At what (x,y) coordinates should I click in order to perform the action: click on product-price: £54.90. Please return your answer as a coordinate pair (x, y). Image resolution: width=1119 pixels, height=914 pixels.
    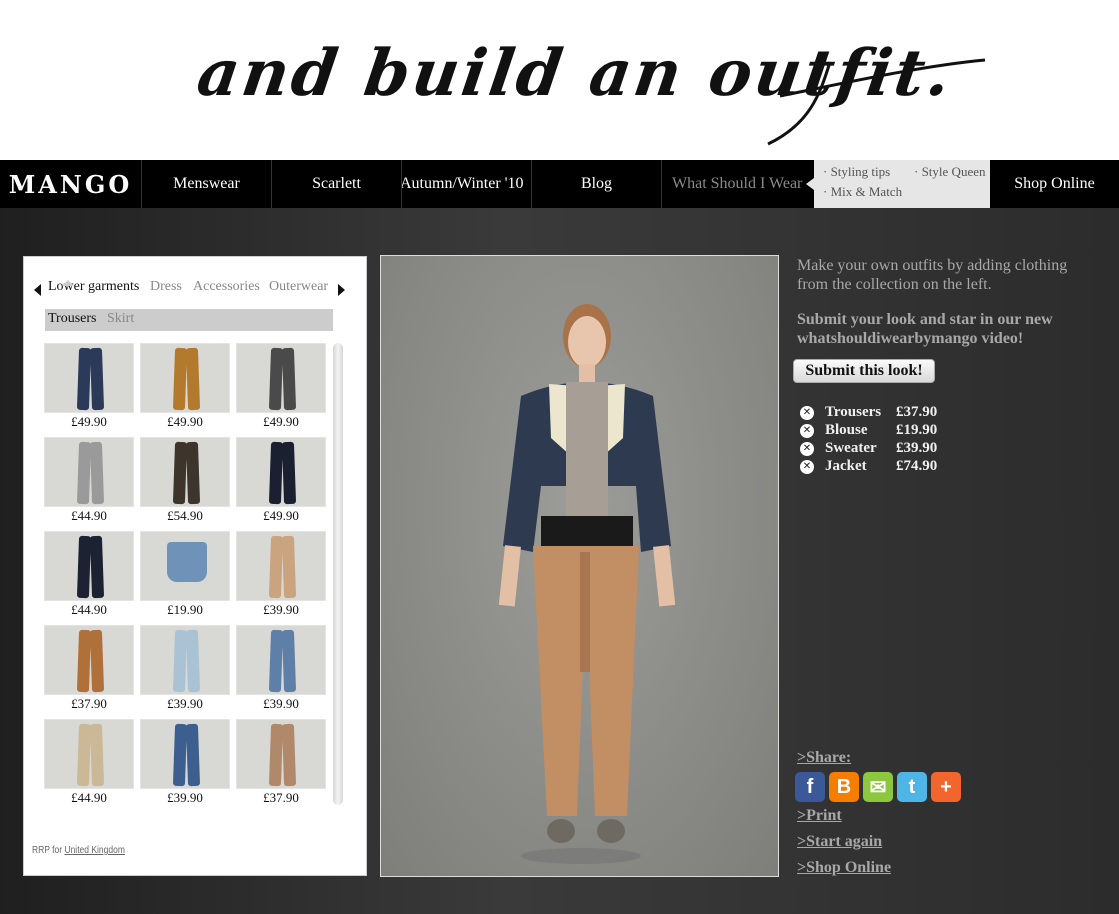
    Looking at the image, I should click on (185, 515).